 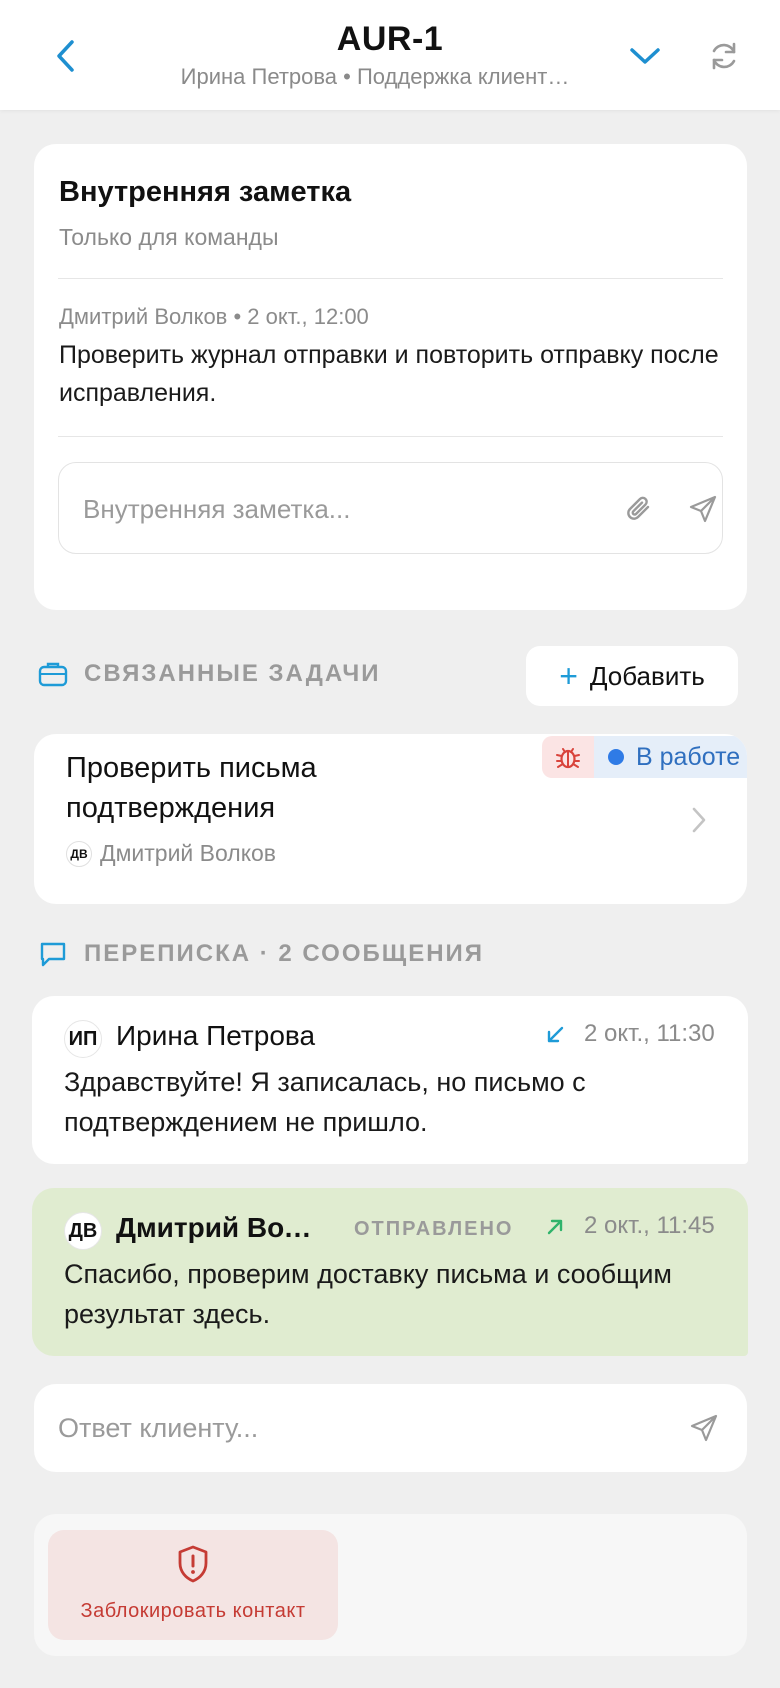 I want to click on send-reply-button, so click(x=704, y=1428).